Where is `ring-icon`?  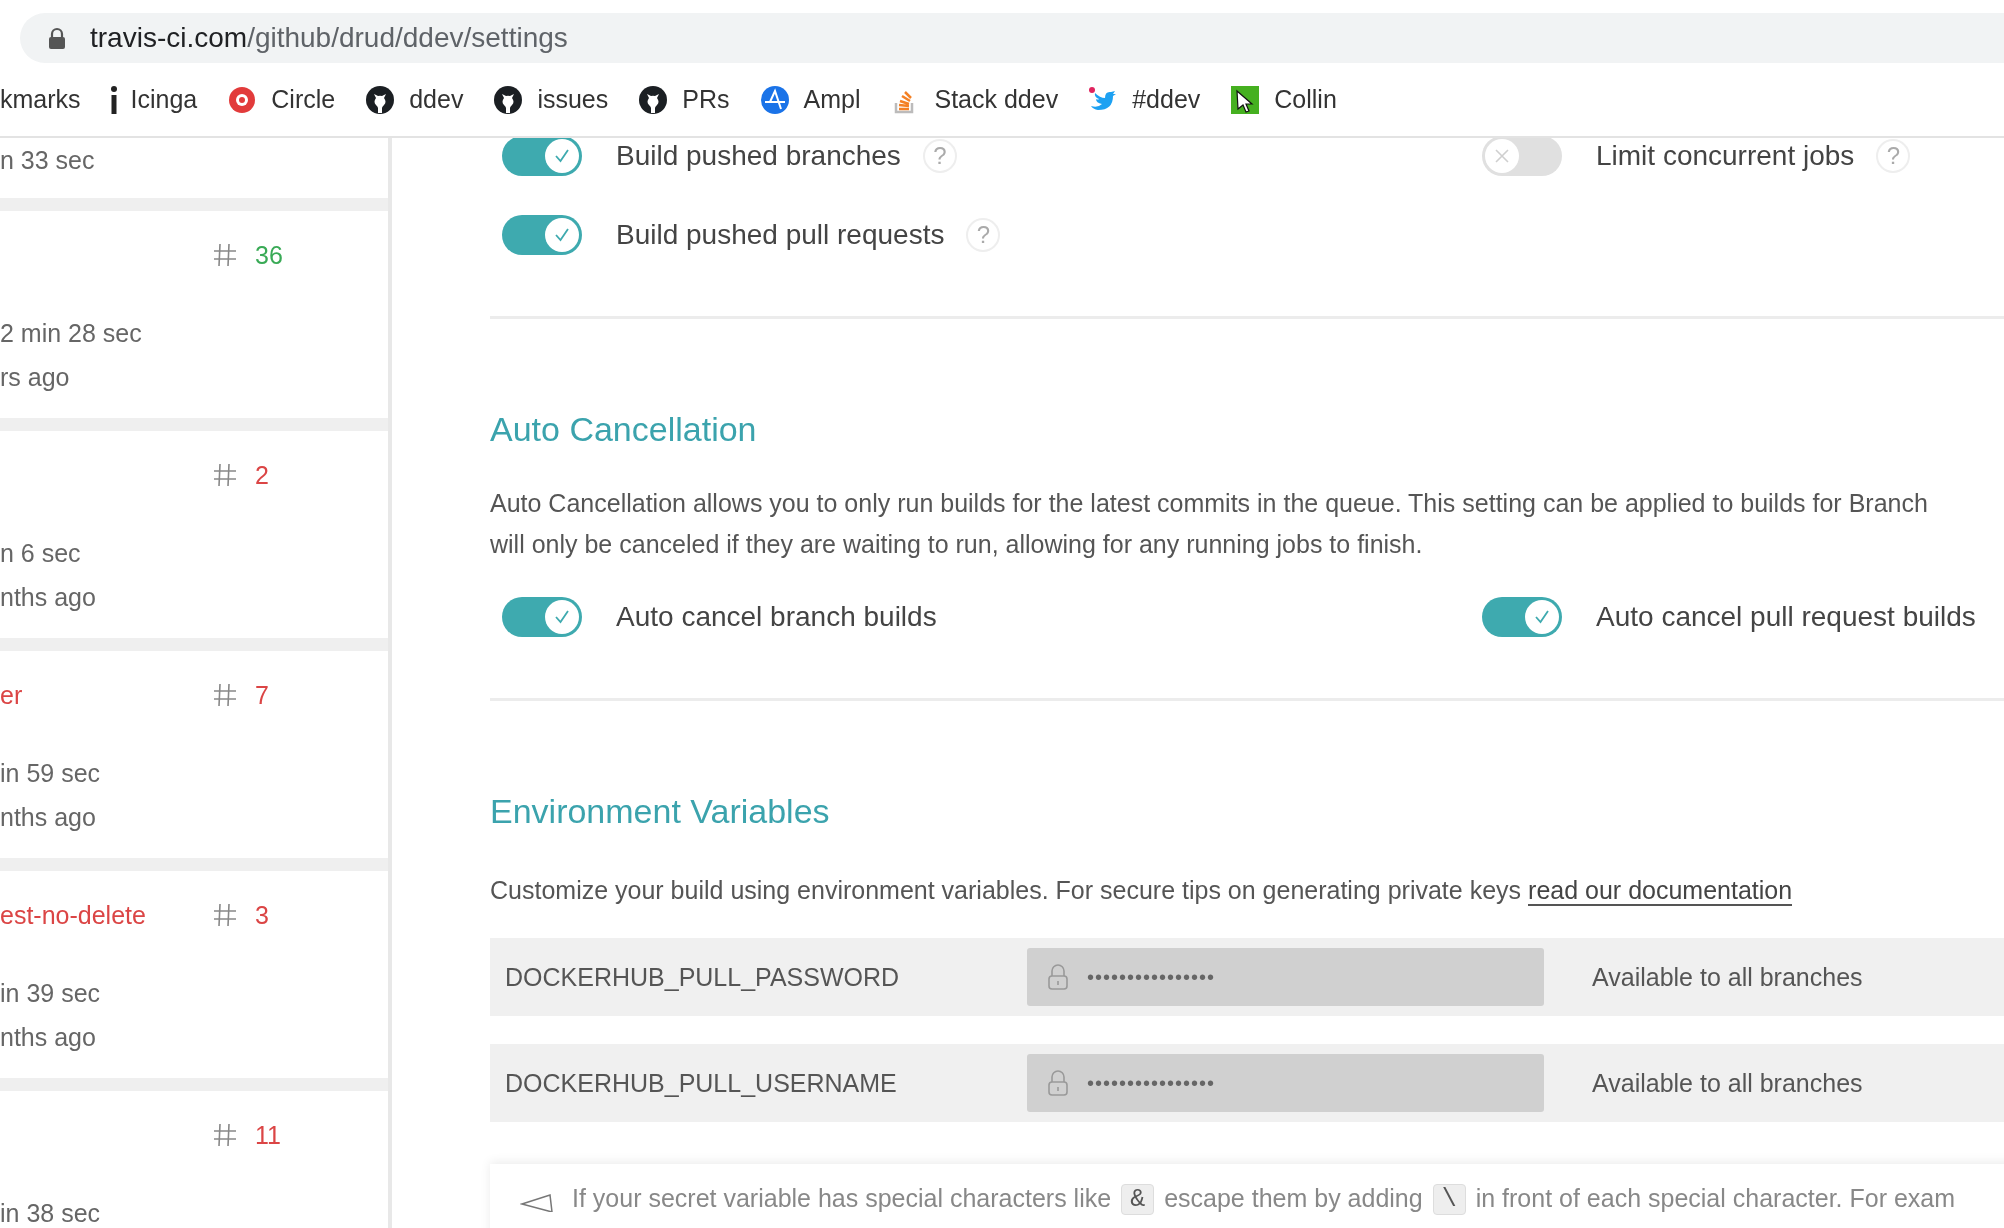
ring-icon is located at coordinates (242, 99).